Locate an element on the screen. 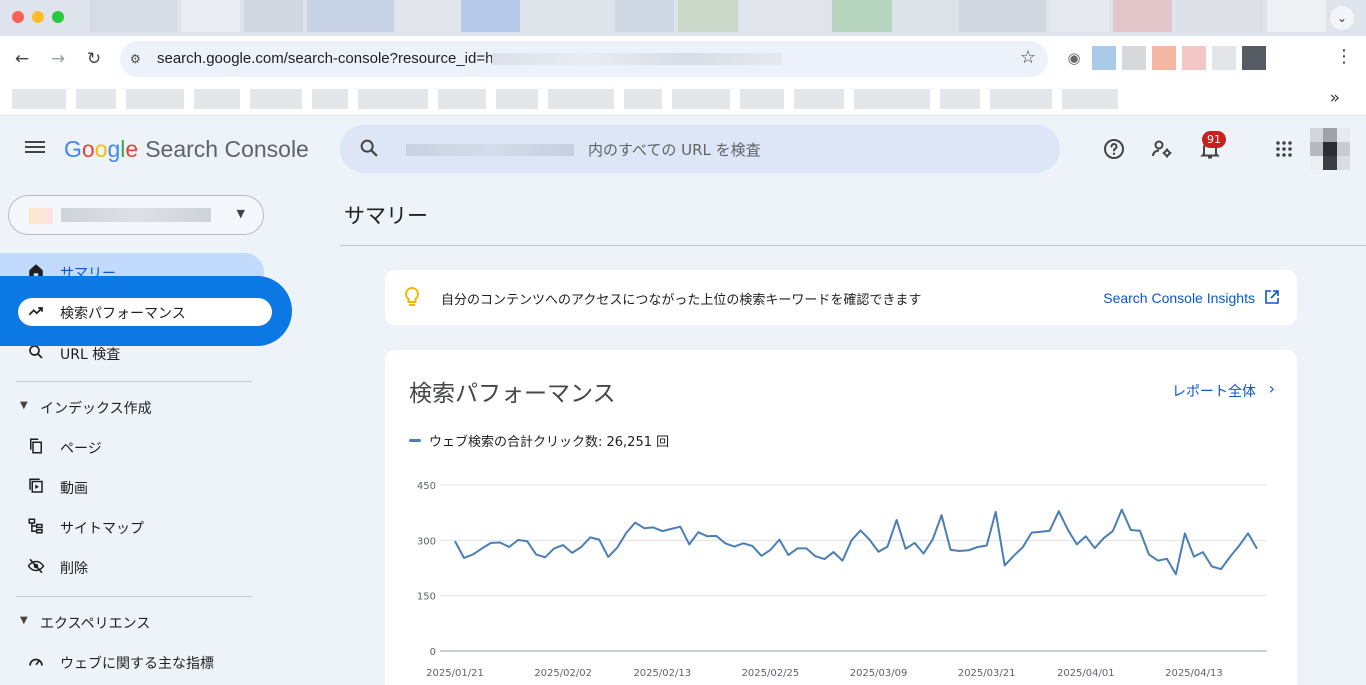 The image size is (1366, 685). site-info-icon: ⚙ is located at coordinates (138, 59).